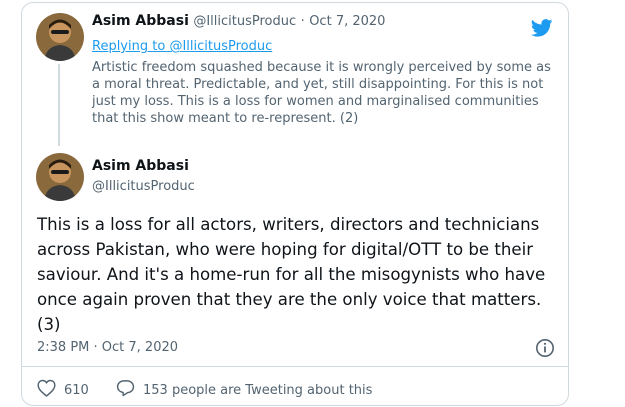 Image resolution: width=625 pixels, height=407 pixels. I want to click on info-icon, so click(545, 350).